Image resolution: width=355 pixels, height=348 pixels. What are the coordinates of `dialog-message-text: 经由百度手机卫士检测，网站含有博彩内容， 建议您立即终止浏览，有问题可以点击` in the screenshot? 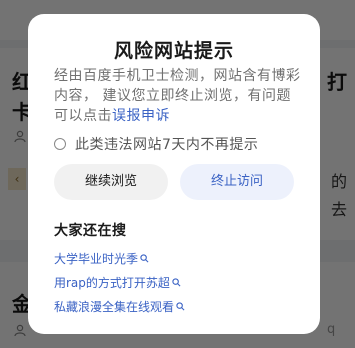 It's located at (177, 96).